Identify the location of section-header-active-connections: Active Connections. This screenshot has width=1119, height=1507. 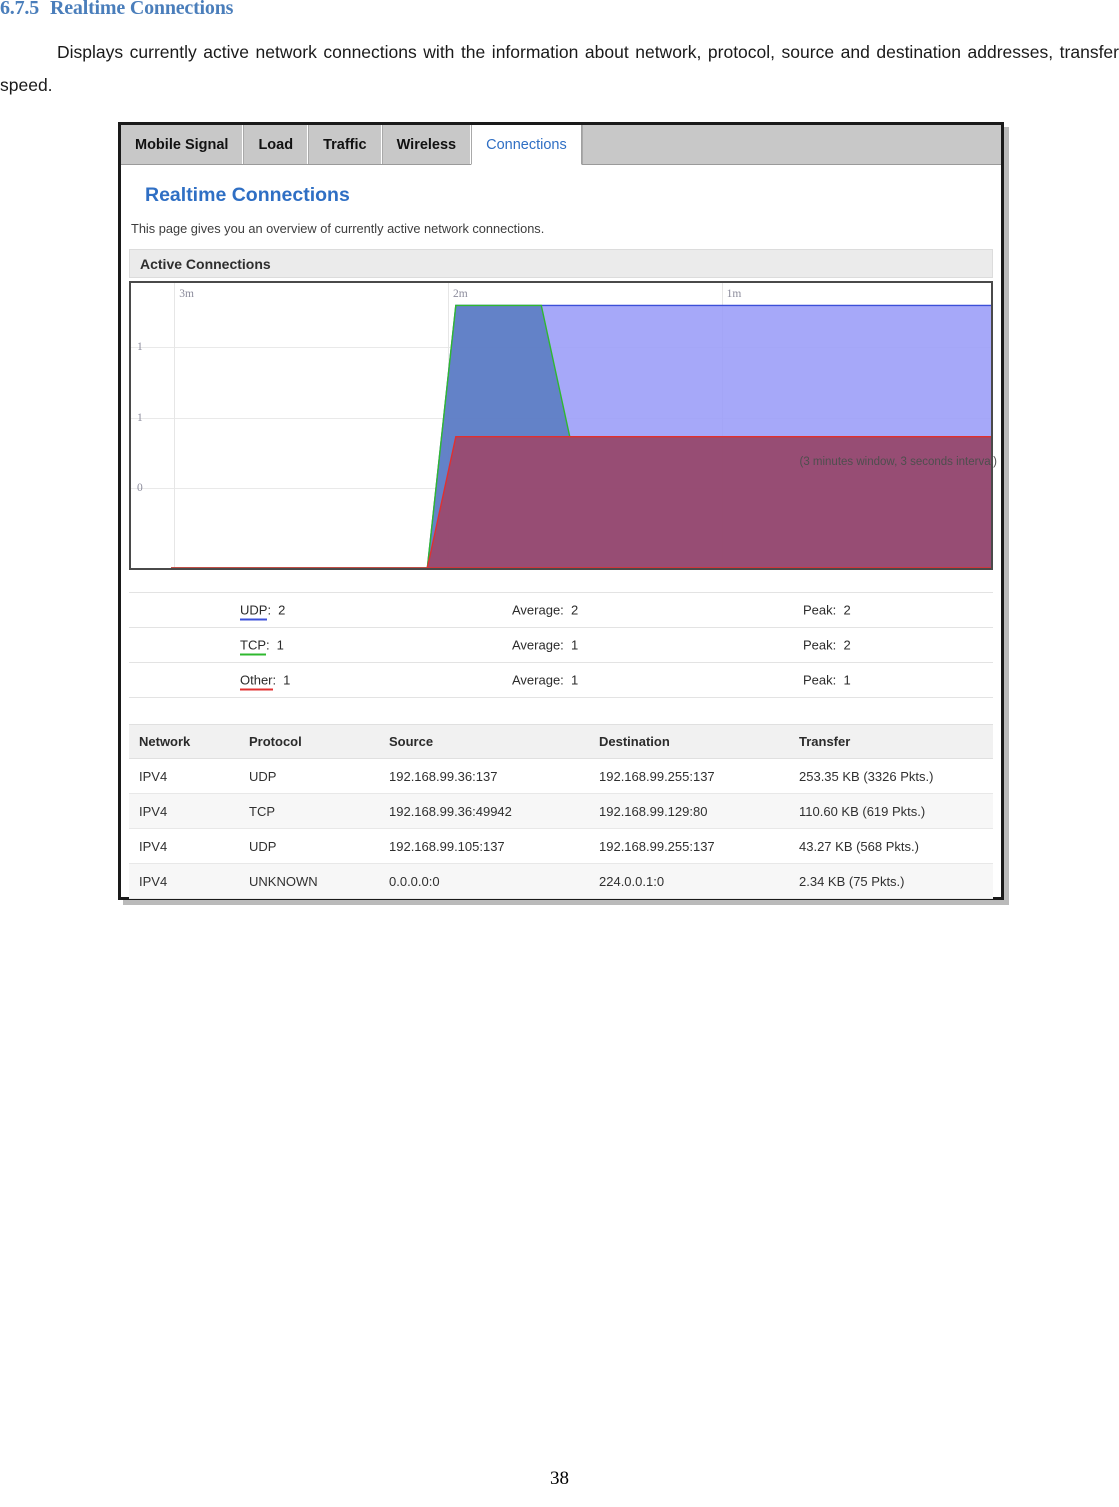
(561, 263).